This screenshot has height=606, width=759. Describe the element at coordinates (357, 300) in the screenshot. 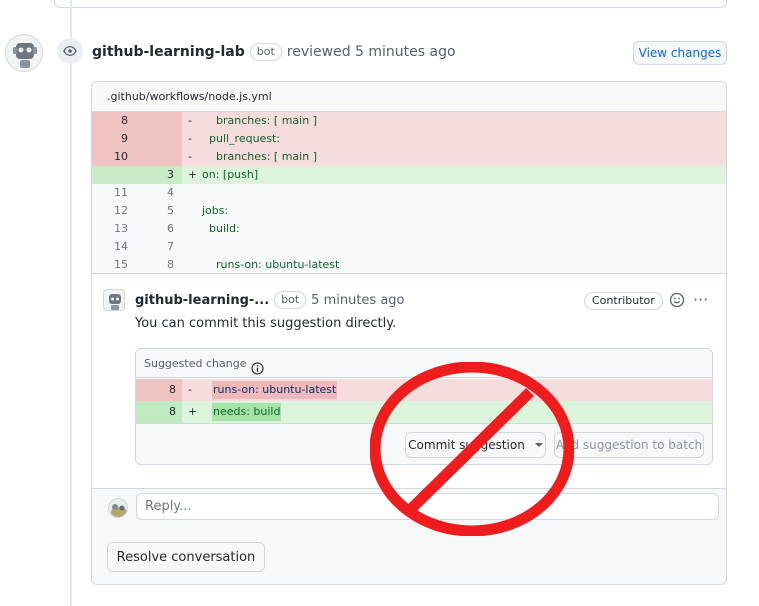

I see `comment-time: 5 minutes ago` at that location.